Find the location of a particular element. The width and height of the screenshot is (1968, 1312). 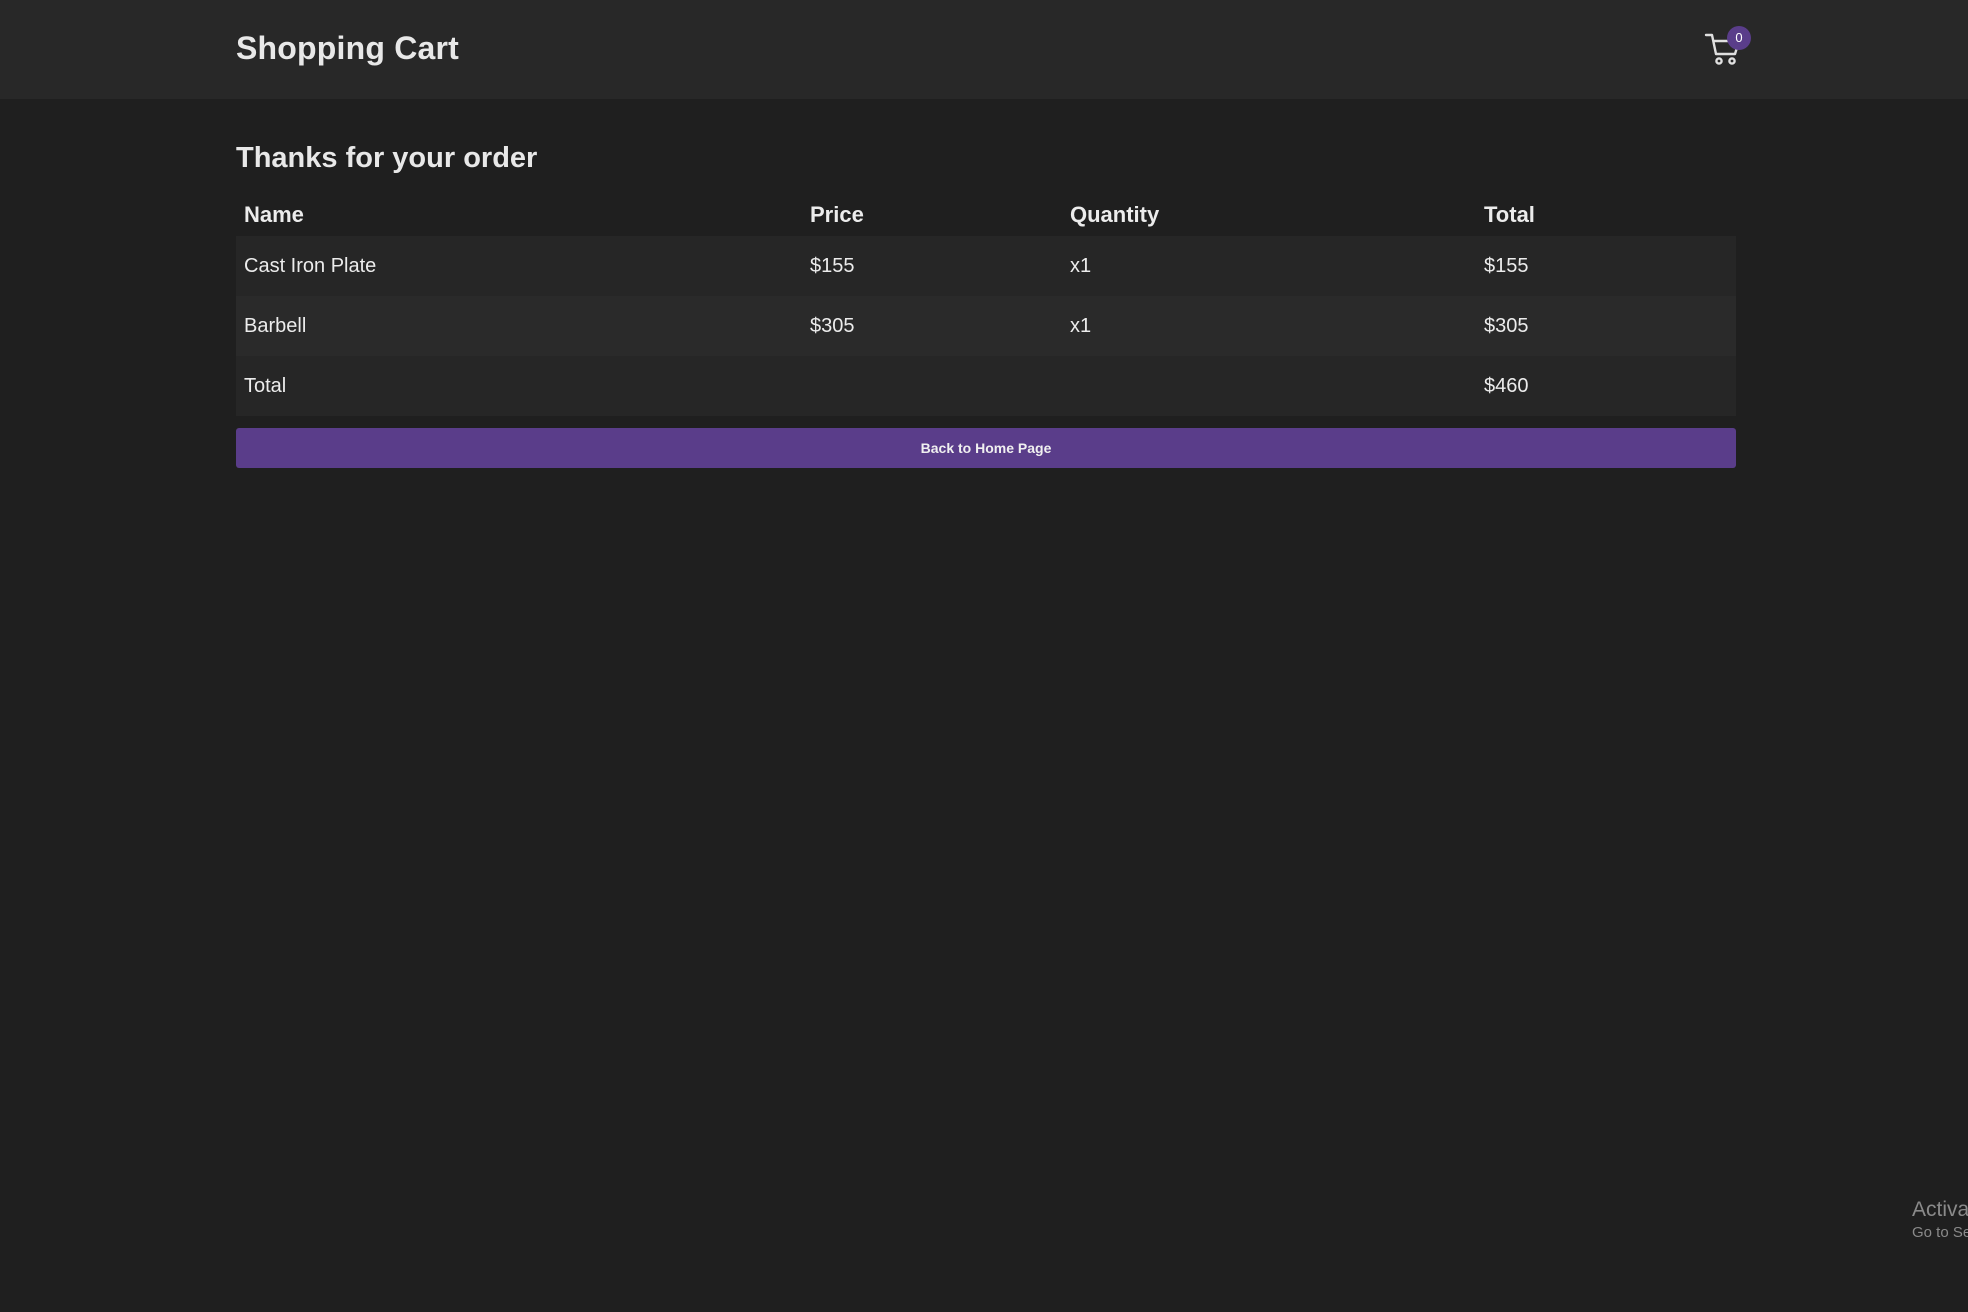

order-total-label: Total is located at coordinates (265, 385).